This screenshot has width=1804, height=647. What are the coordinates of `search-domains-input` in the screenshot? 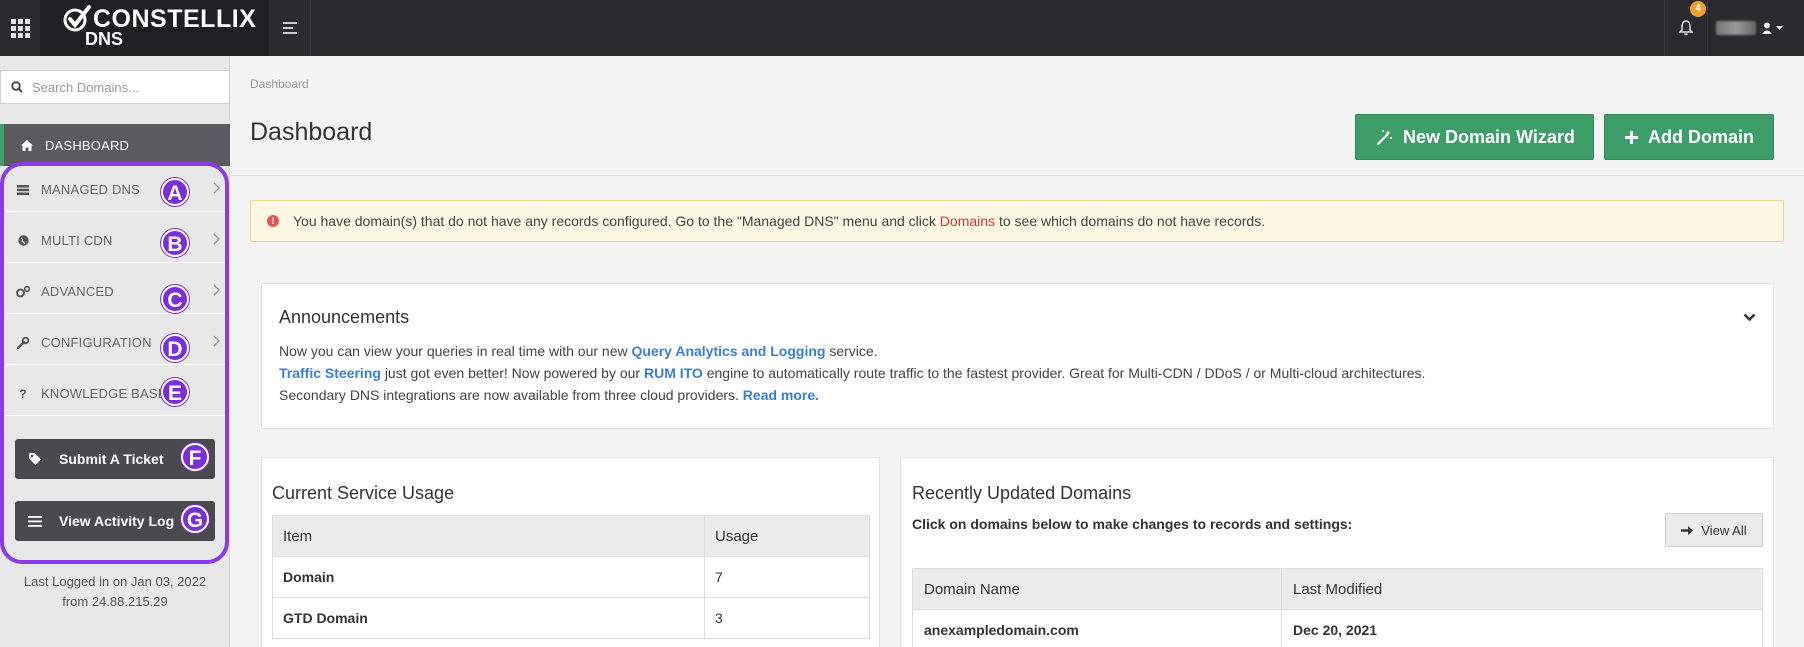 It's located at (122, 87).